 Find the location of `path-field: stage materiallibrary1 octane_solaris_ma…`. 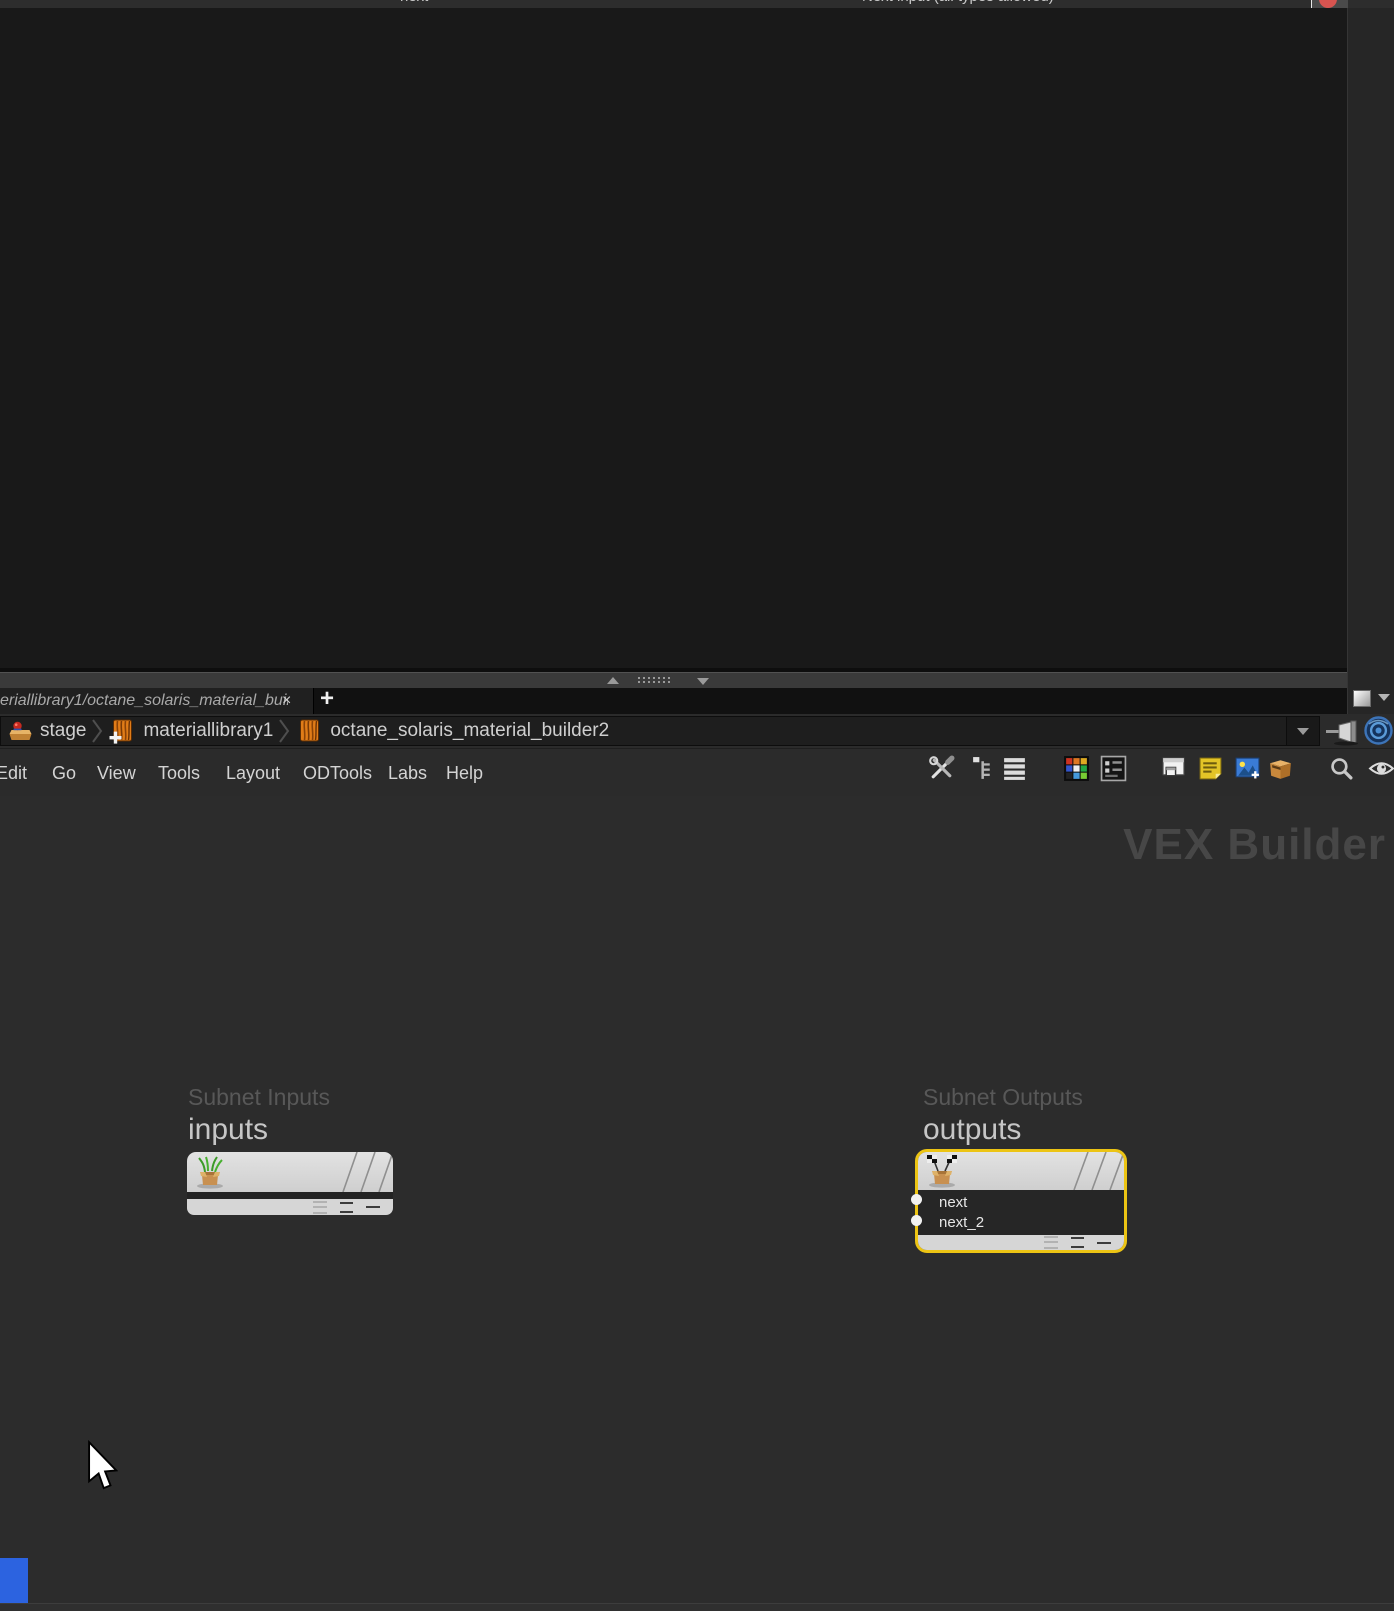

path-field: stage materiallibrary1 octane_solaris_ma… is located at coordinates (660, 731).